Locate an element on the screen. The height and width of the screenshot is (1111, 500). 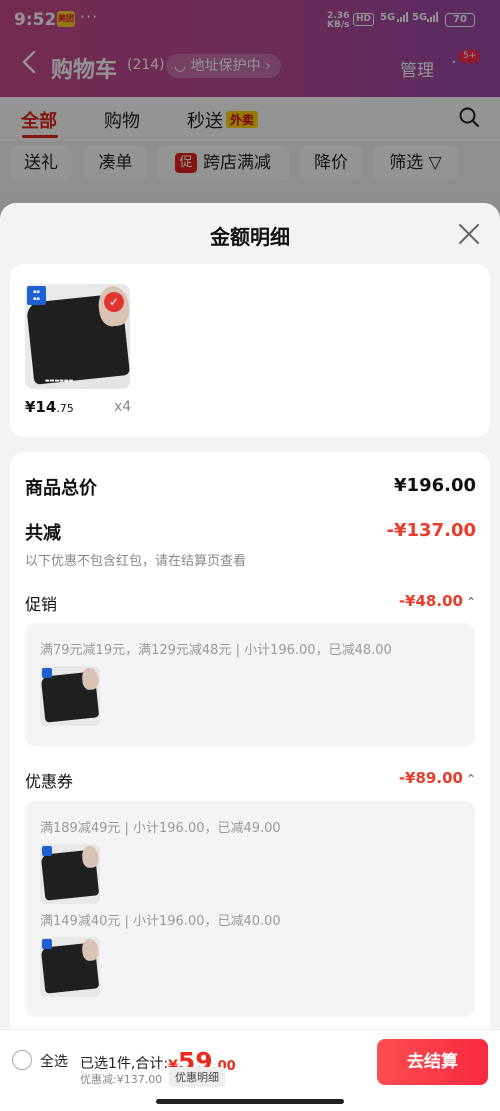
sheet-title: 金额明细 is located at coordinates (250, 237).